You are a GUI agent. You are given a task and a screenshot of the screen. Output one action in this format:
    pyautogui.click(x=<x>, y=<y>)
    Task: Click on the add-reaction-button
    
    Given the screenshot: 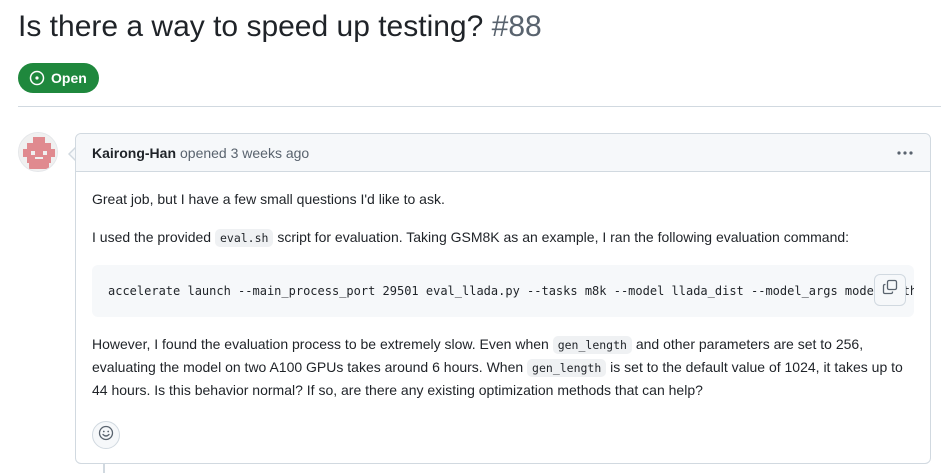 What is the action you would take?
    pyautogui.click(x=106, y=435)
    